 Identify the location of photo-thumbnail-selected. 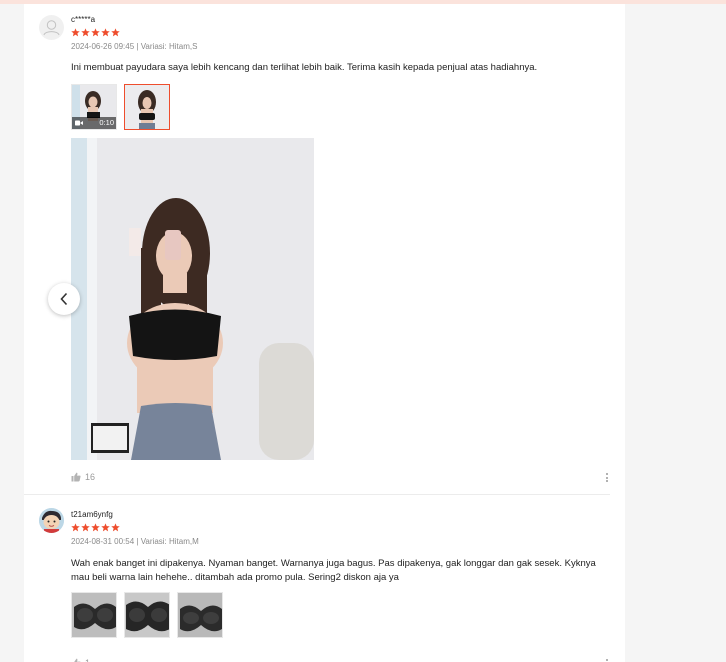
(147, 107).